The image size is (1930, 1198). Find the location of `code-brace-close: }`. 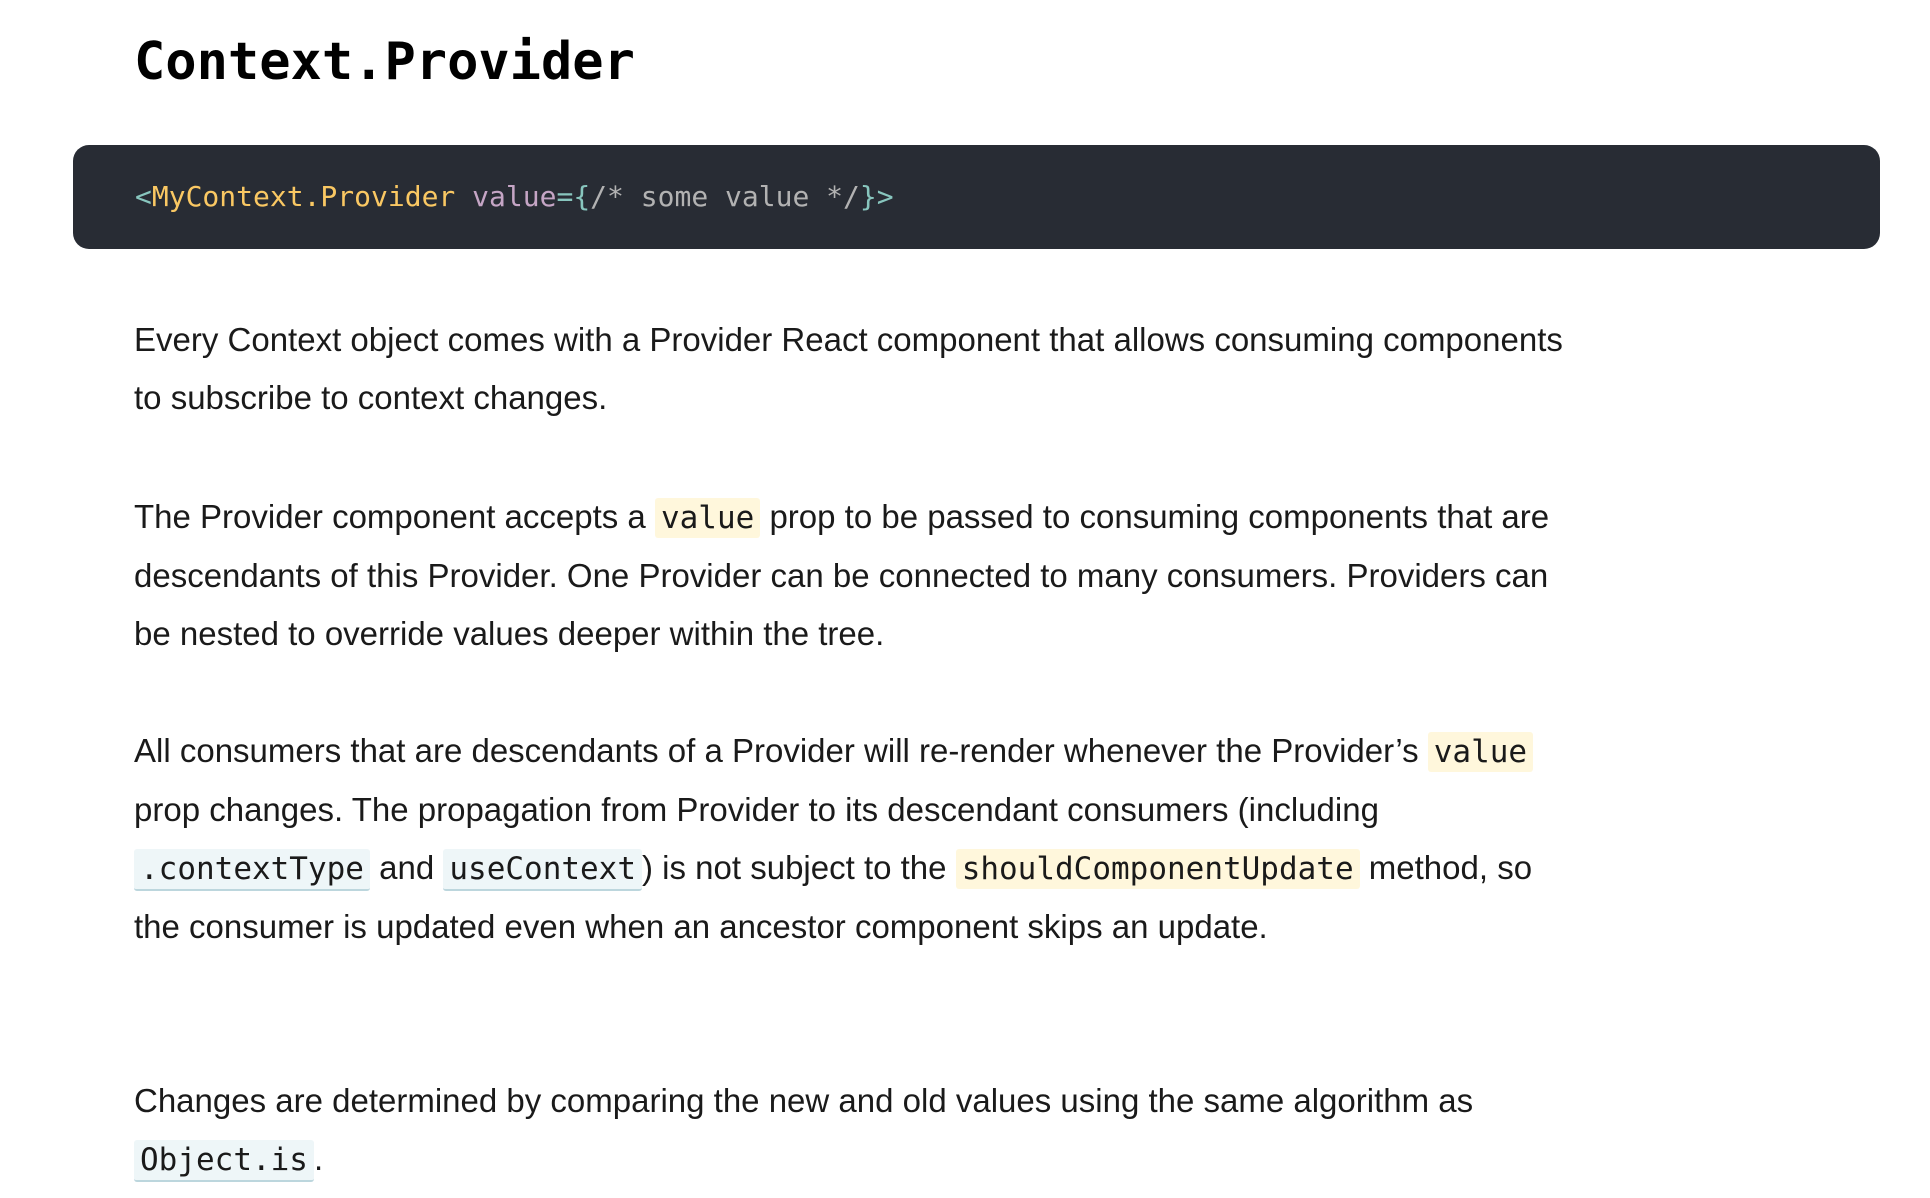

code-brace-close: } is located at coordinates (868, 196).